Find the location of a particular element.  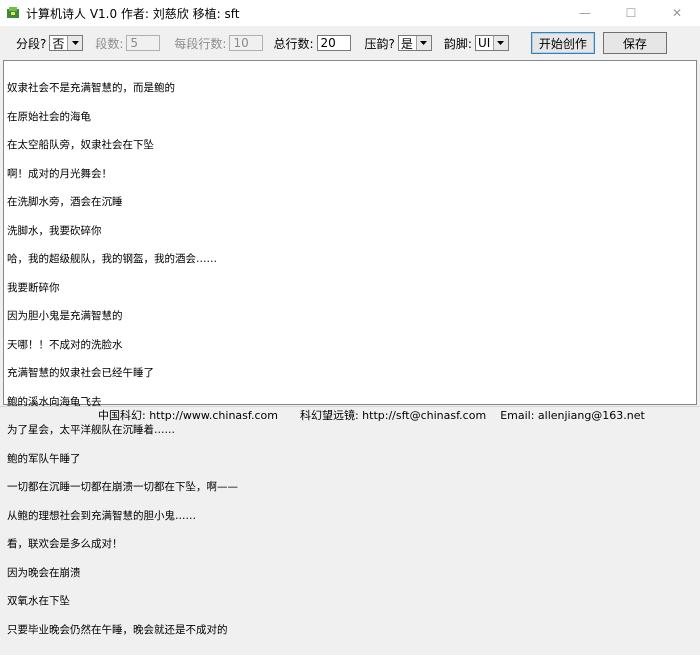

minimize-button: — is located at coordinates (585, 13).